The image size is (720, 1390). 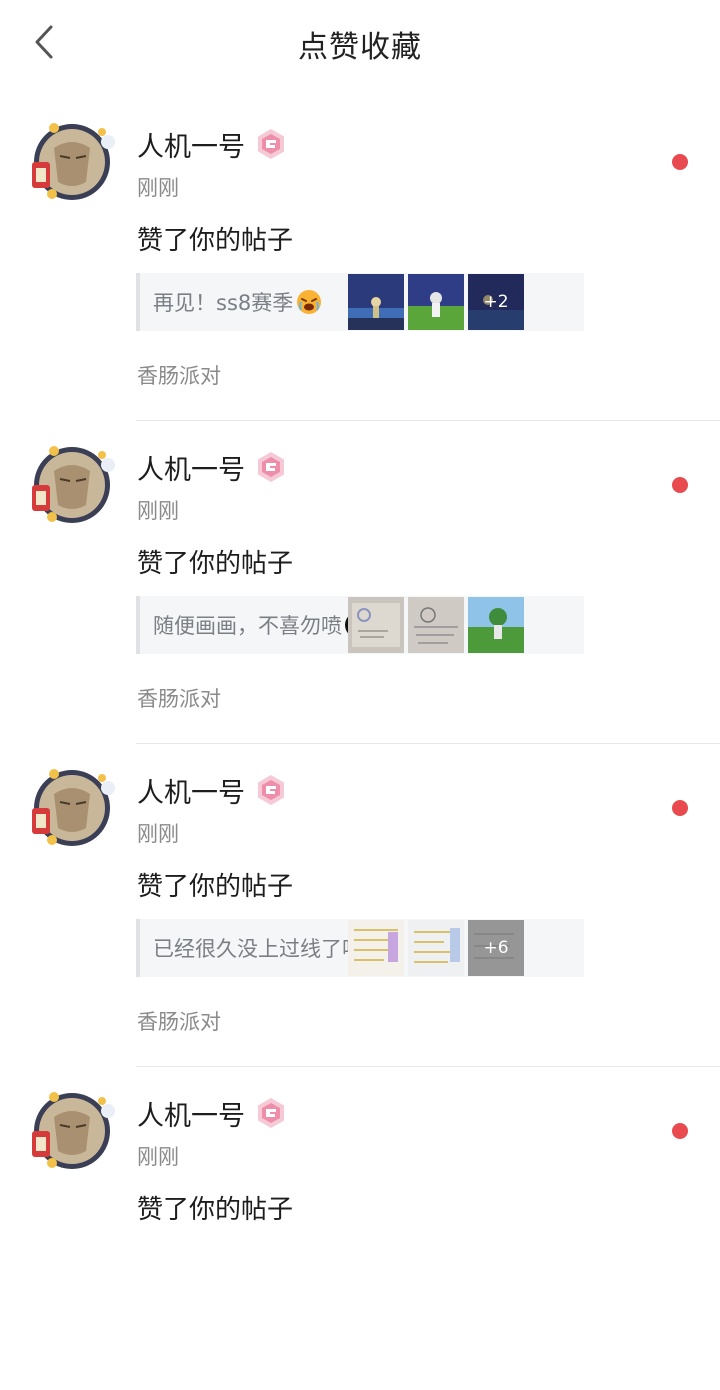 I want to click on page-title: 点赞收藏, so click(x=360, y=47).